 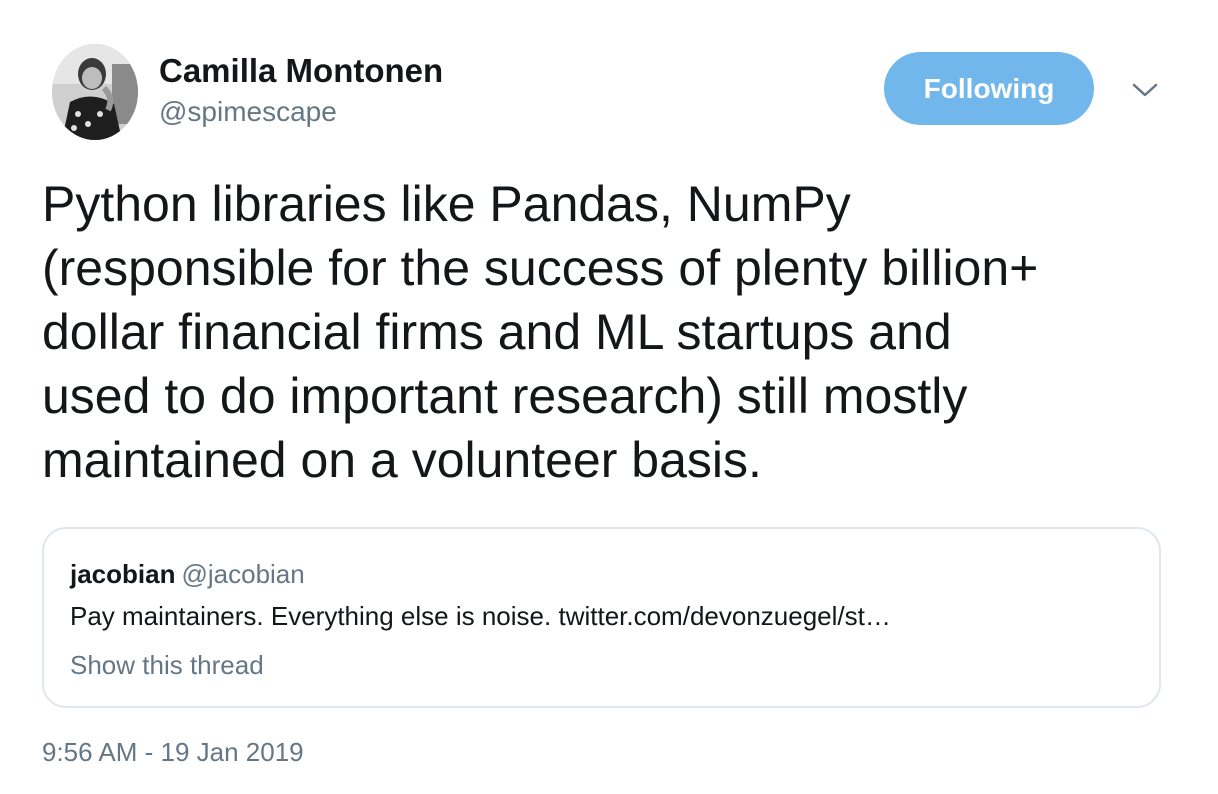 I want to click on following-button: Following, so click(x=989, y=88).